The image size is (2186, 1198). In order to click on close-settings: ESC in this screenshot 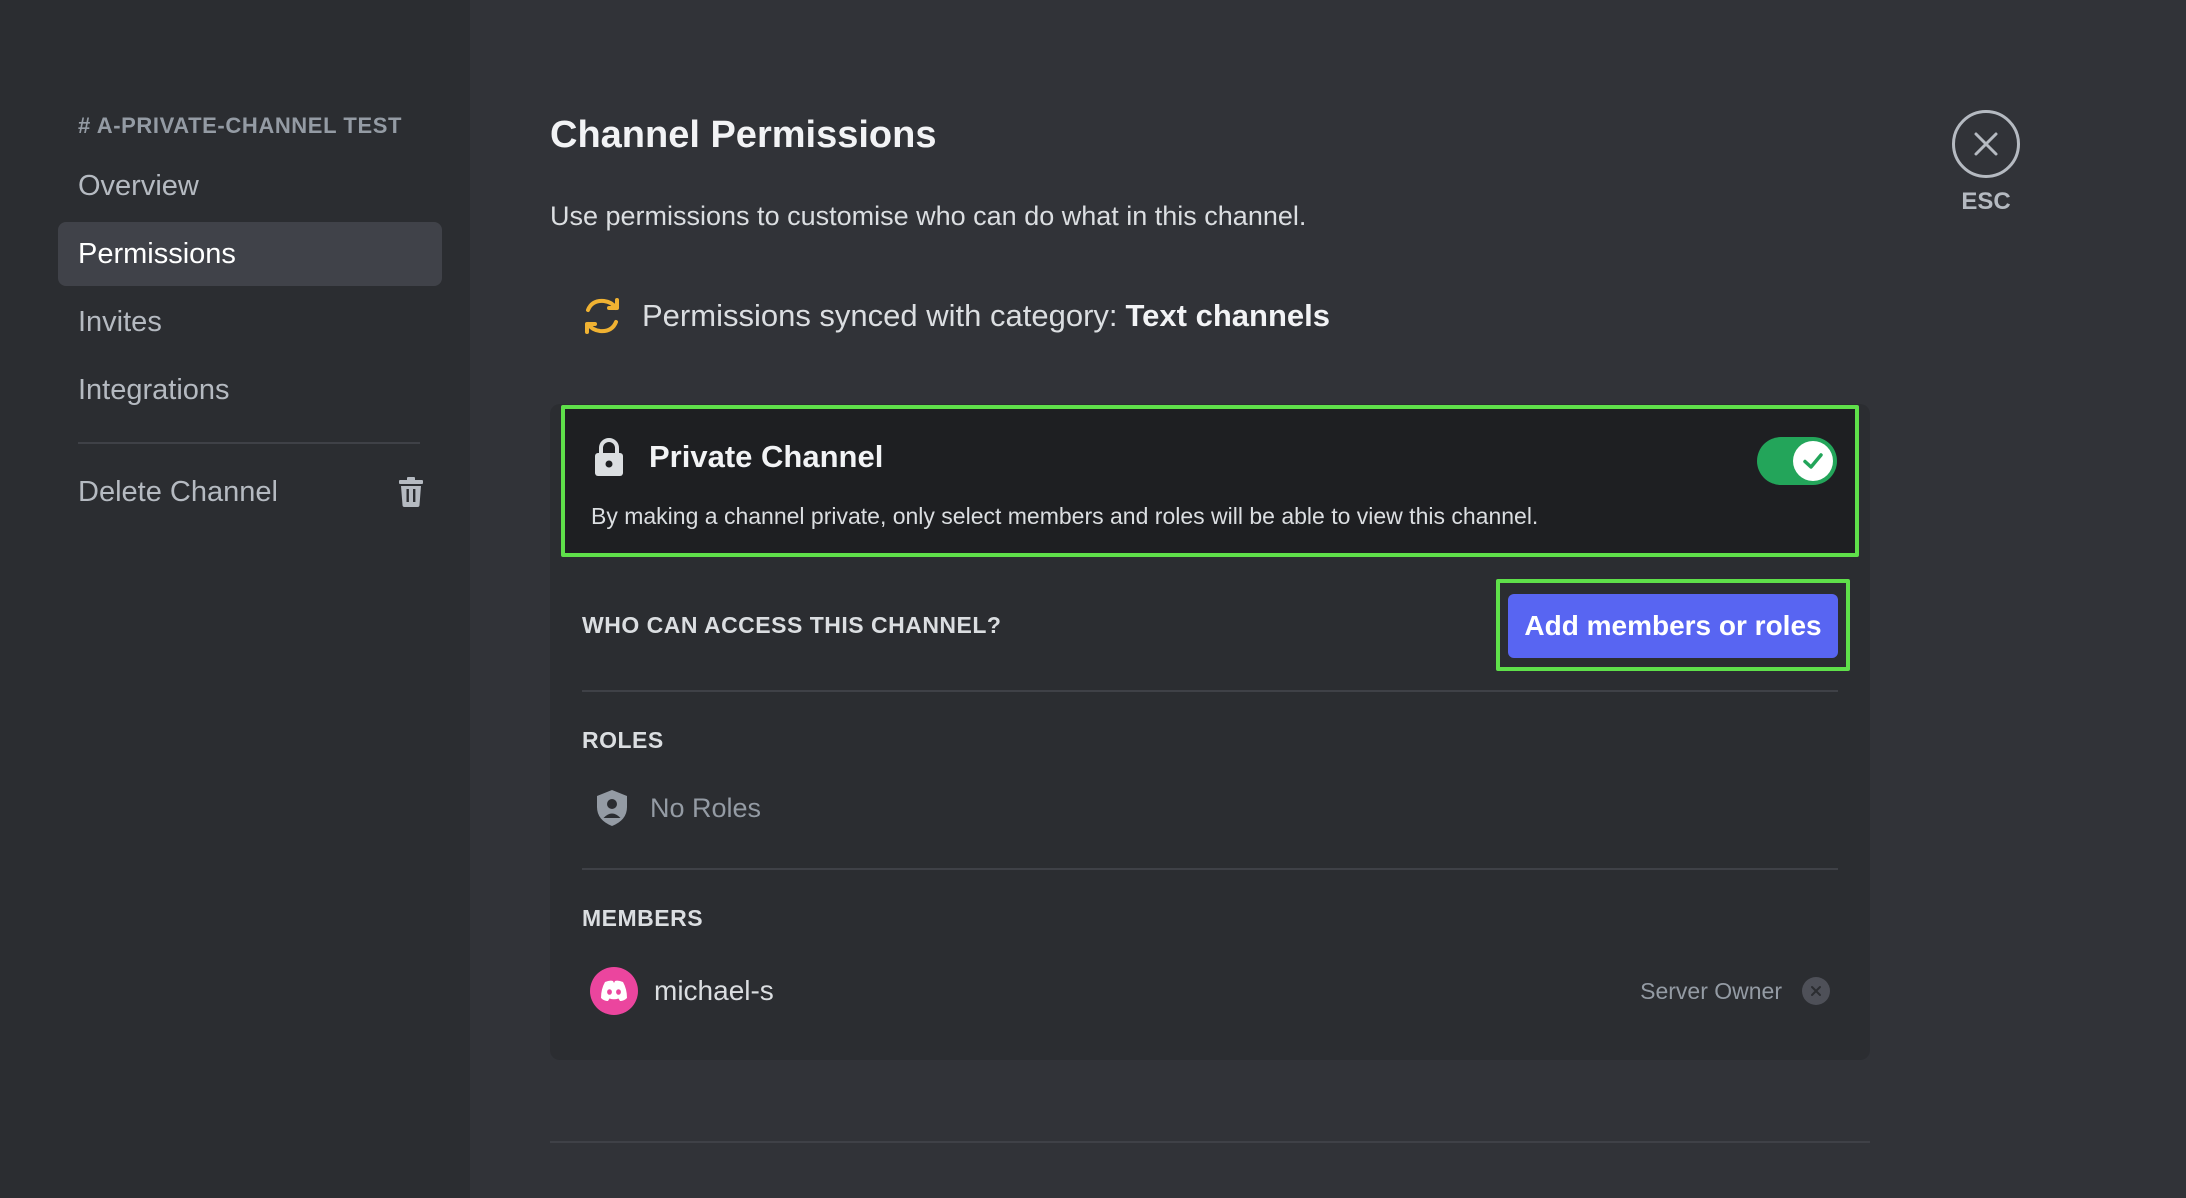, I will do `click(1986, 163)`.